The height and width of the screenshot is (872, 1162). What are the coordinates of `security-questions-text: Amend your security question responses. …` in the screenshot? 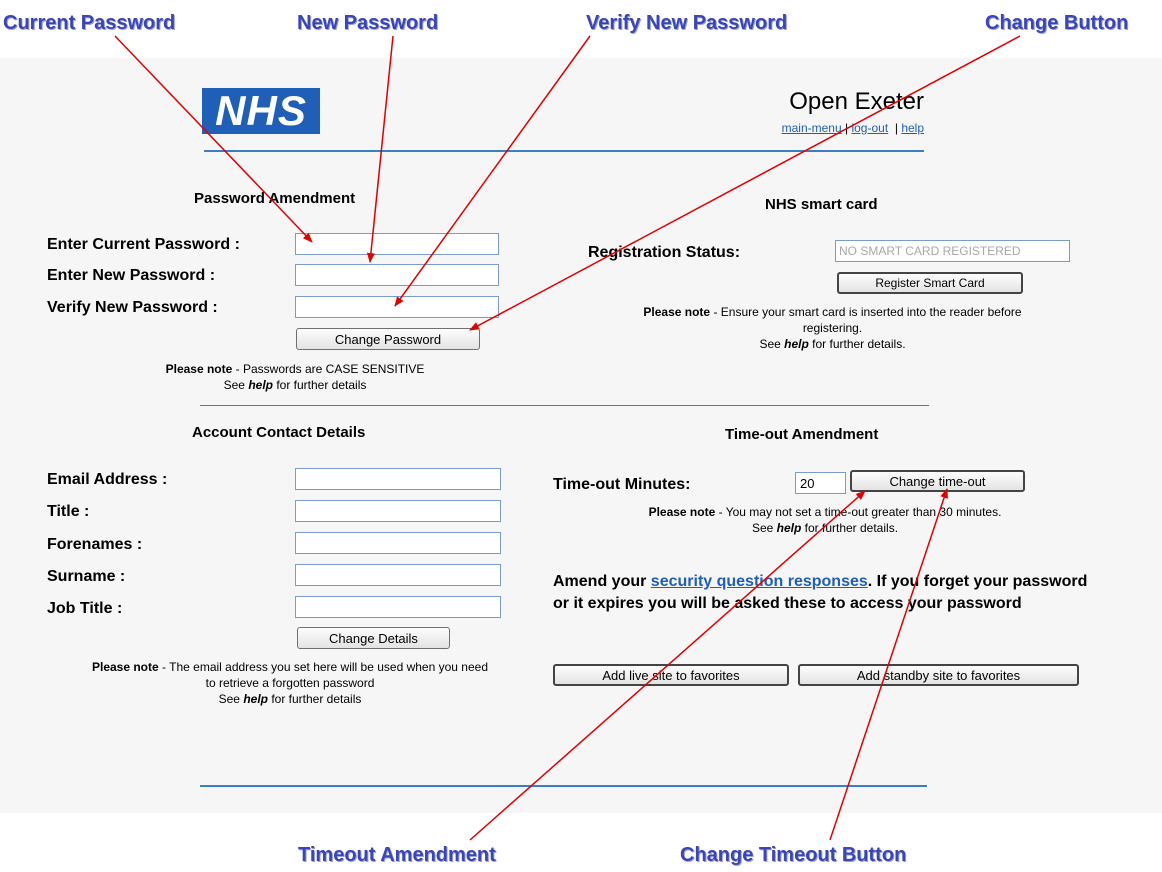 It's located at (823, 593).